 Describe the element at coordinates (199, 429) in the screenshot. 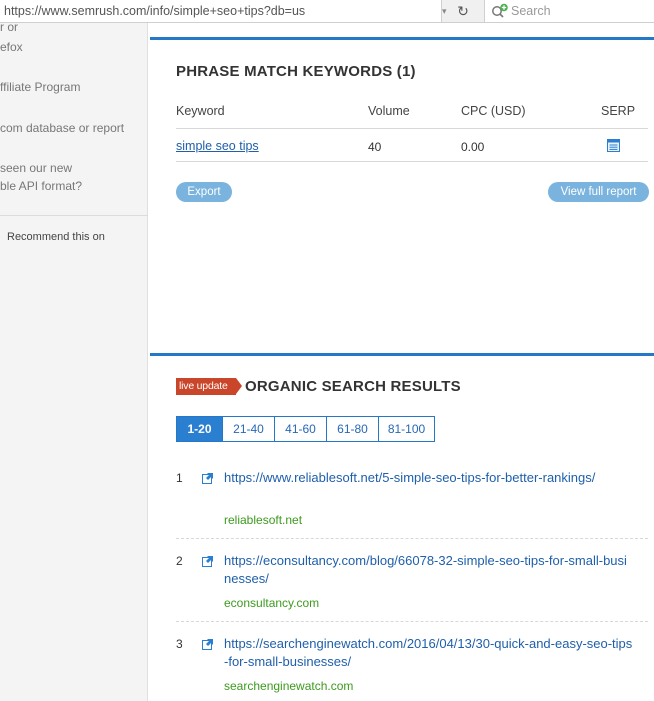

I see `page-tab-1-20: 1-20` at that location.